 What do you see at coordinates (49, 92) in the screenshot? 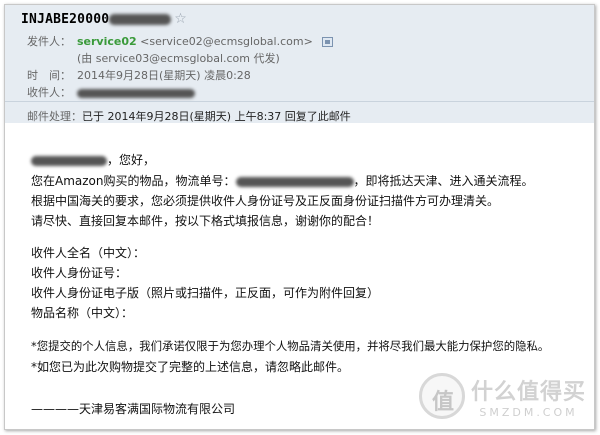
I see `to-label: 收件人：` at bounding box center [49, 92].